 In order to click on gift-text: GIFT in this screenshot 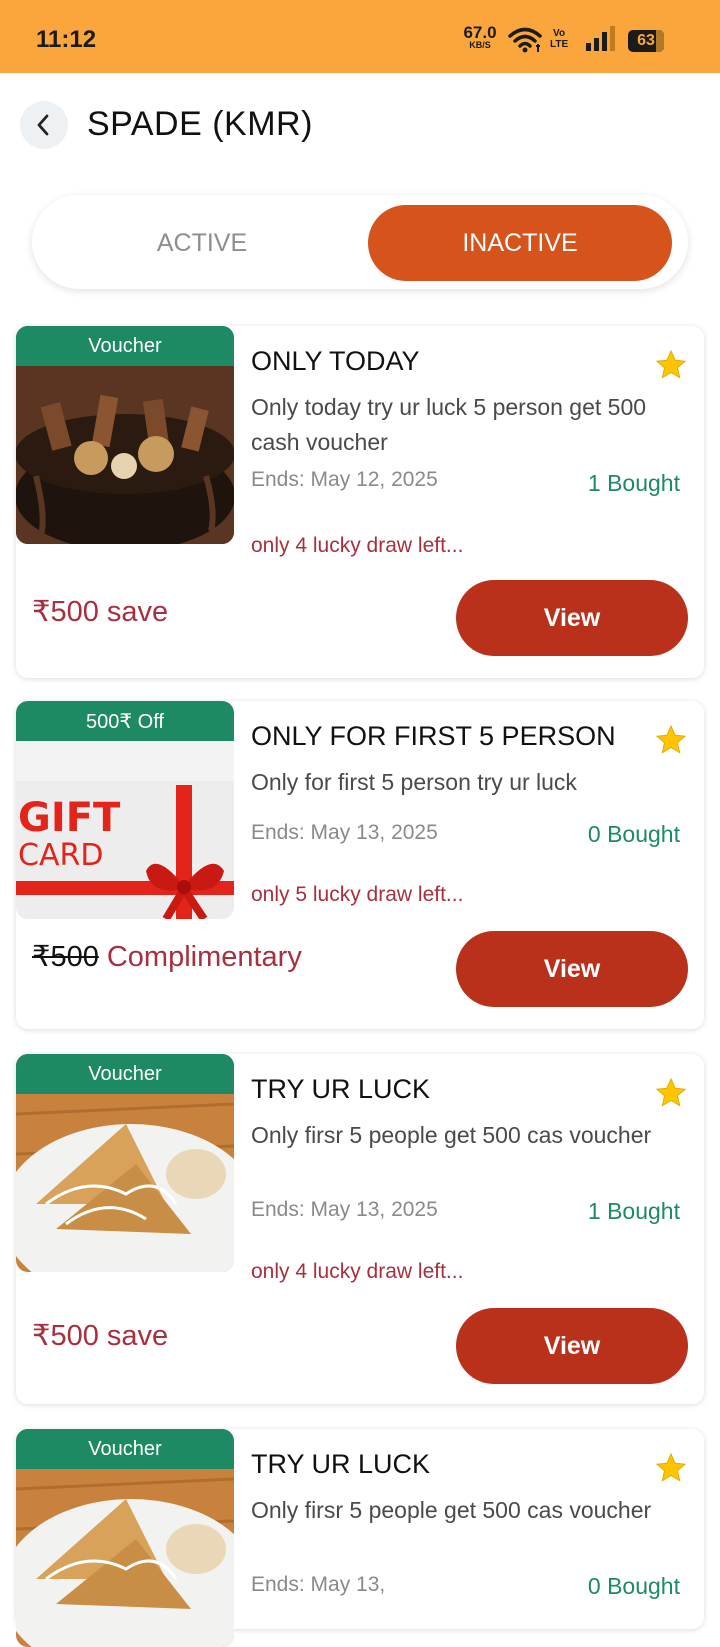, I will do `click(69, 818)`.